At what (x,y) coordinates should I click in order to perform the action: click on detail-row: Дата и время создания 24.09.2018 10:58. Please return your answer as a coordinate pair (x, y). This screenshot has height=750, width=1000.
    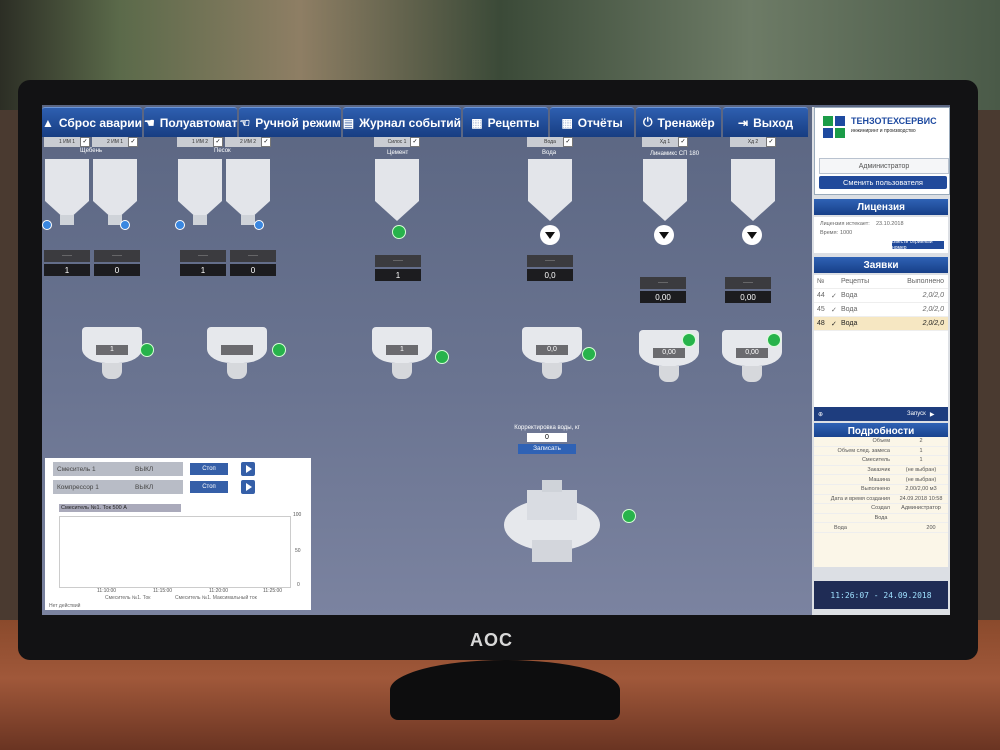
    Looking at the image, I should click on (881, 500).